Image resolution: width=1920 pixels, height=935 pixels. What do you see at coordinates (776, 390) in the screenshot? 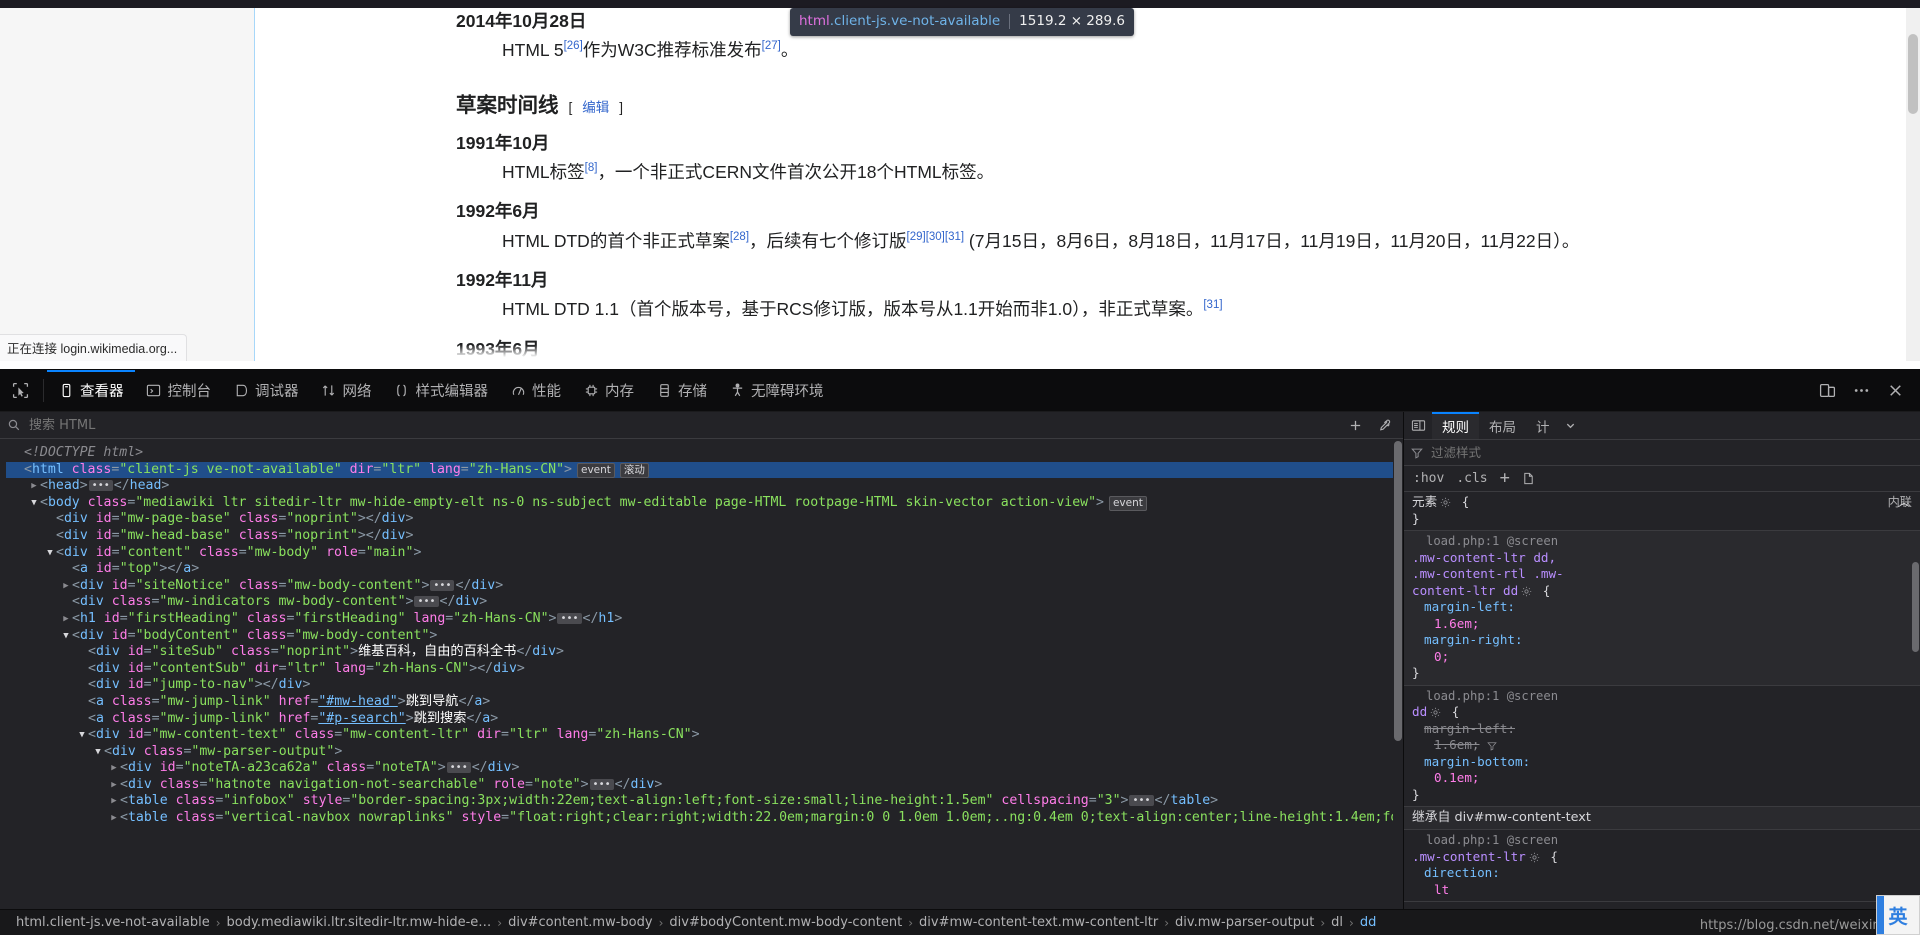
I see `tab-accessibility: 无障碍环境` at bounding box center [776, 390].